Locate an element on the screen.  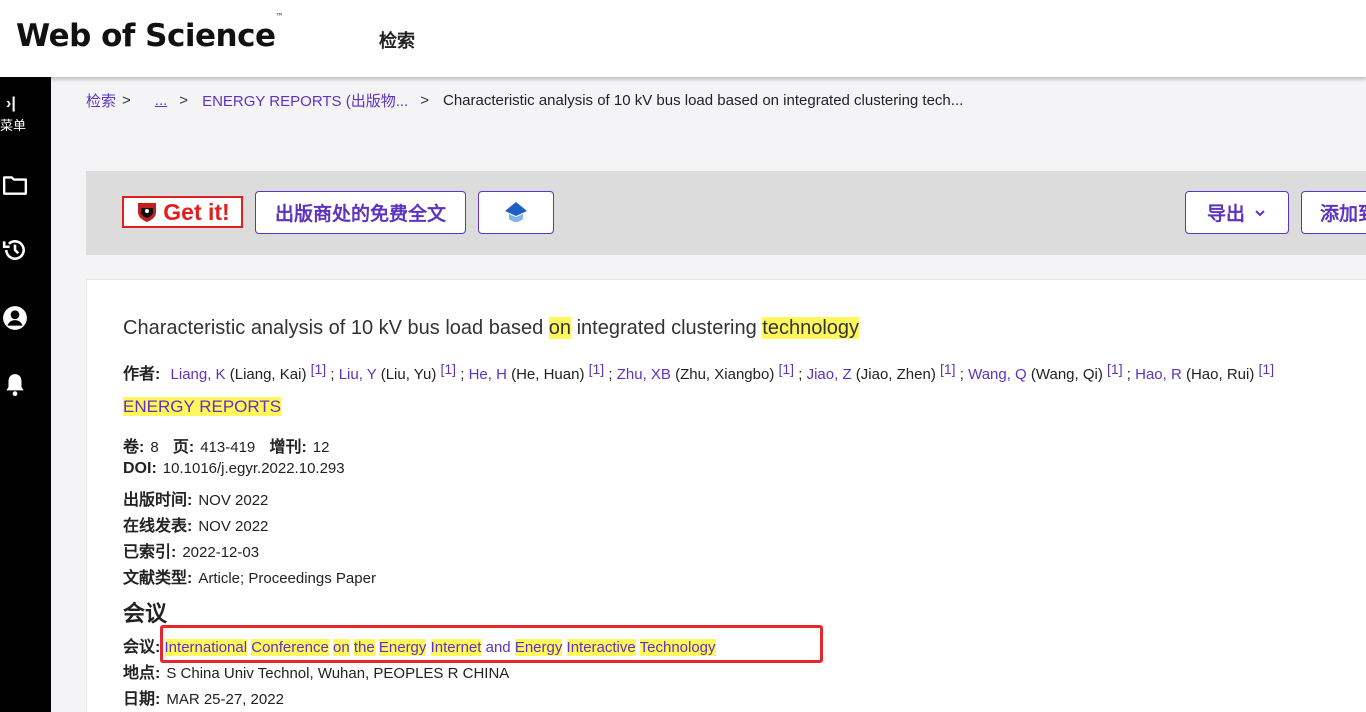
doi-value: 10.1016/j.egyr.2022.10.293 is located at coordinates (254, 468).